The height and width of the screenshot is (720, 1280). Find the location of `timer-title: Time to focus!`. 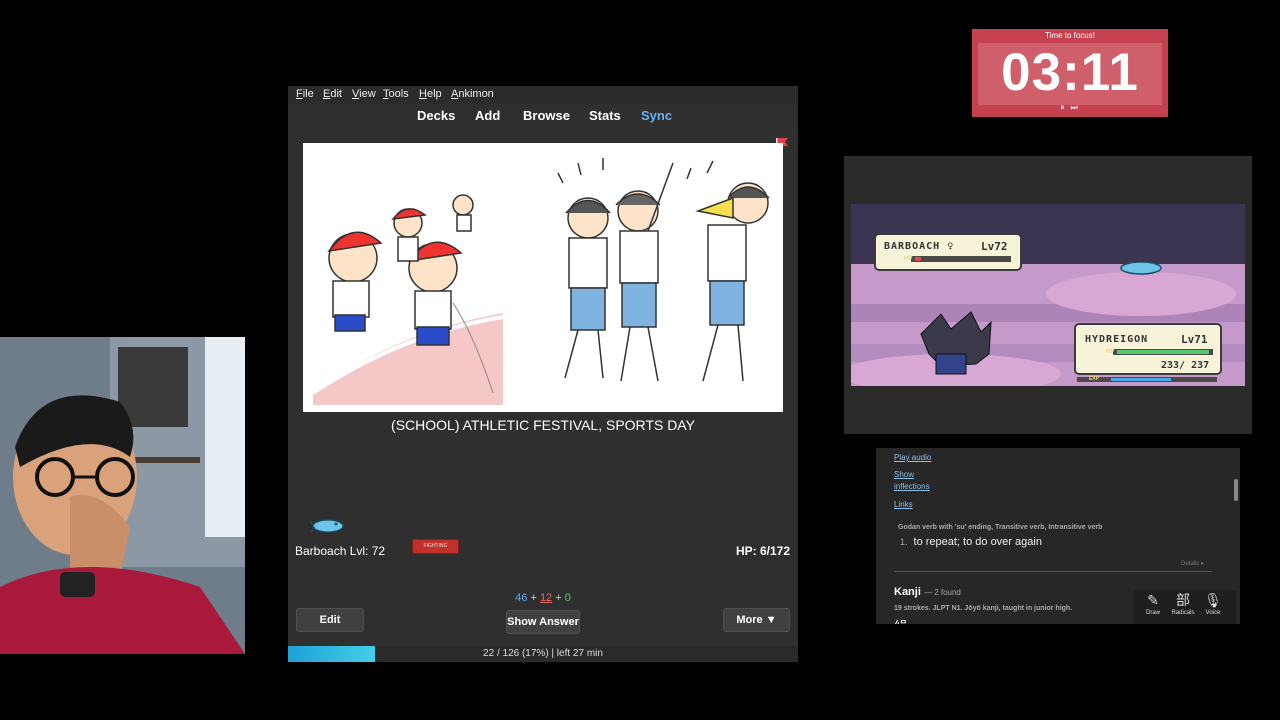

timer-title: Time to focus! is located at coordinates (1070, 35).